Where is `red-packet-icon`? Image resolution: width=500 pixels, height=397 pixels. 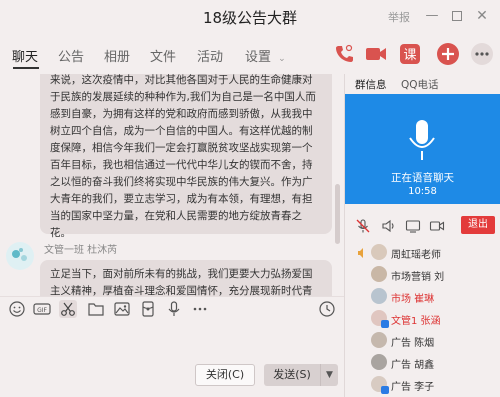
red-packet-icon is located at coordinates (148, 309).